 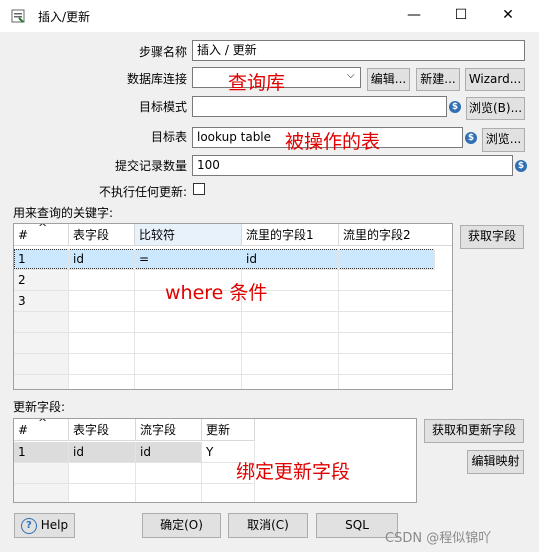 What do you see at coordinates (169, 430) in the screenshot?
I see `column-header: 流字段` at bounding box center [169, 430].